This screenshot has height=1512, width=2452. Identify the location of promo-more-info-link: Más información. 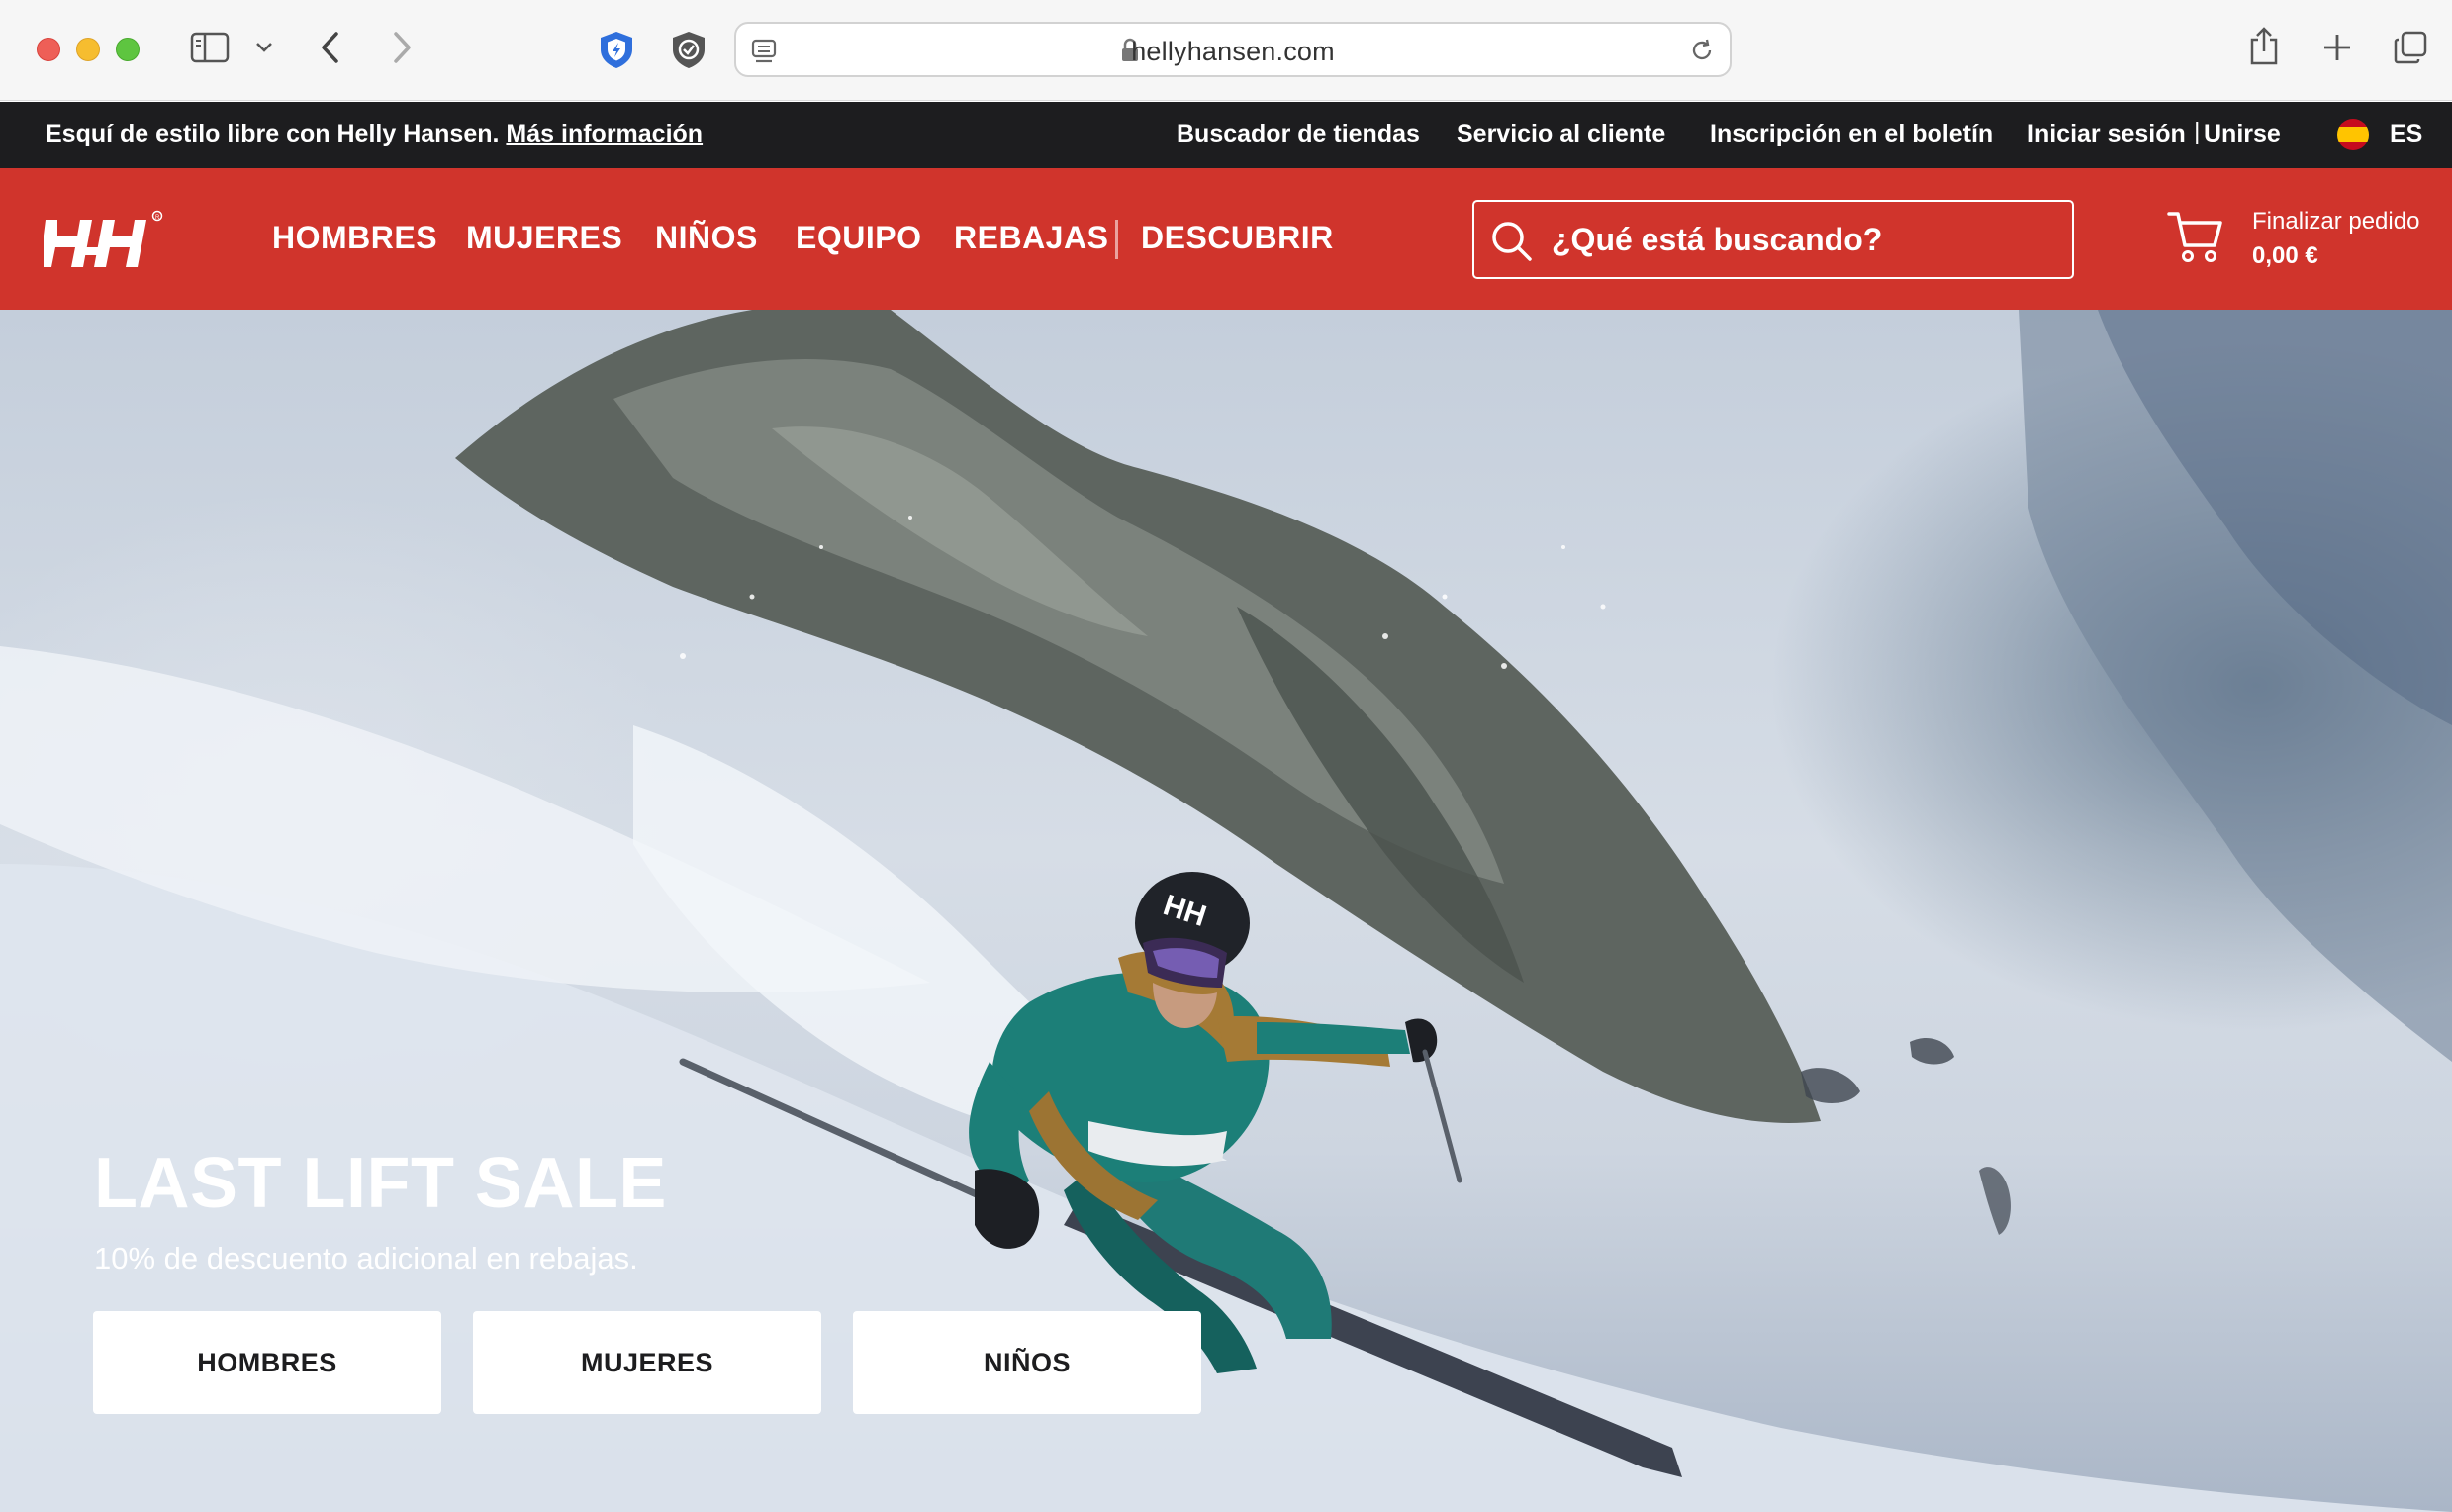
(604, 134).